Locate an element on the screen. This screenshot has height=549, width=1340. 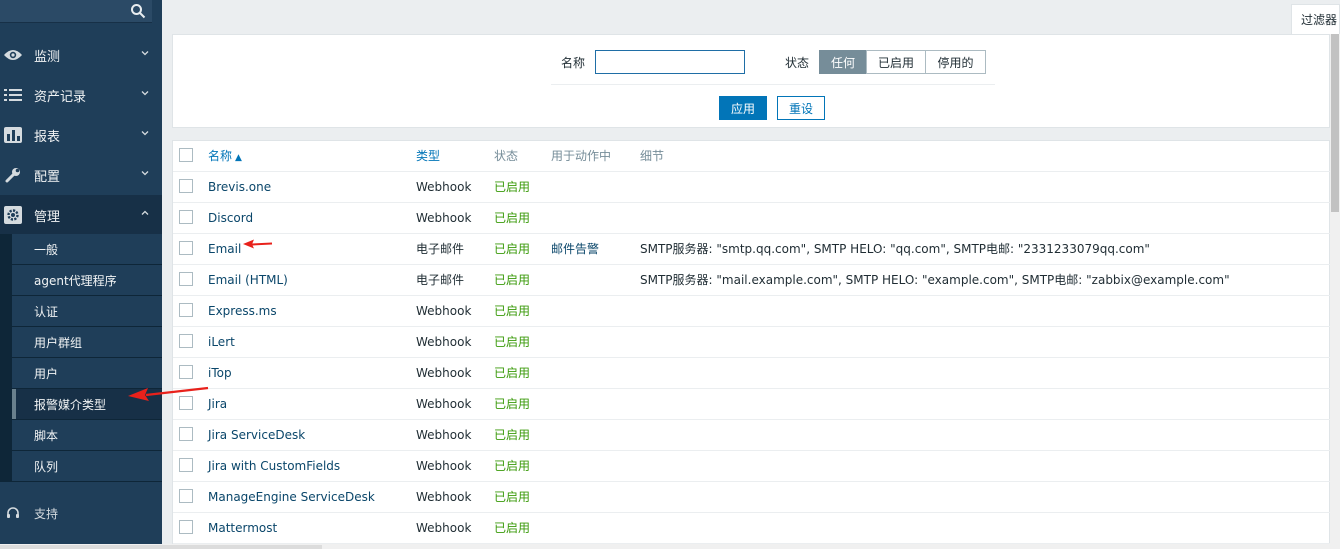
media-type-name-link: Jira is located at coordinates (217, 404).